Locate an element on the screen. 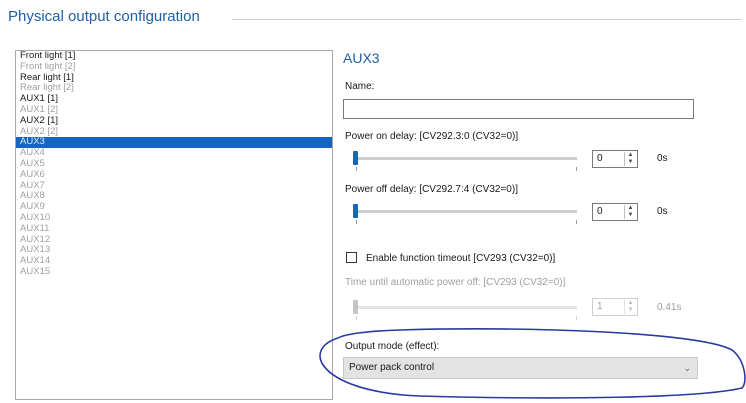 Image resolution: width=746 pixels, height=403 pixels. annotation-ellipse is located at coordinates (532, 363).